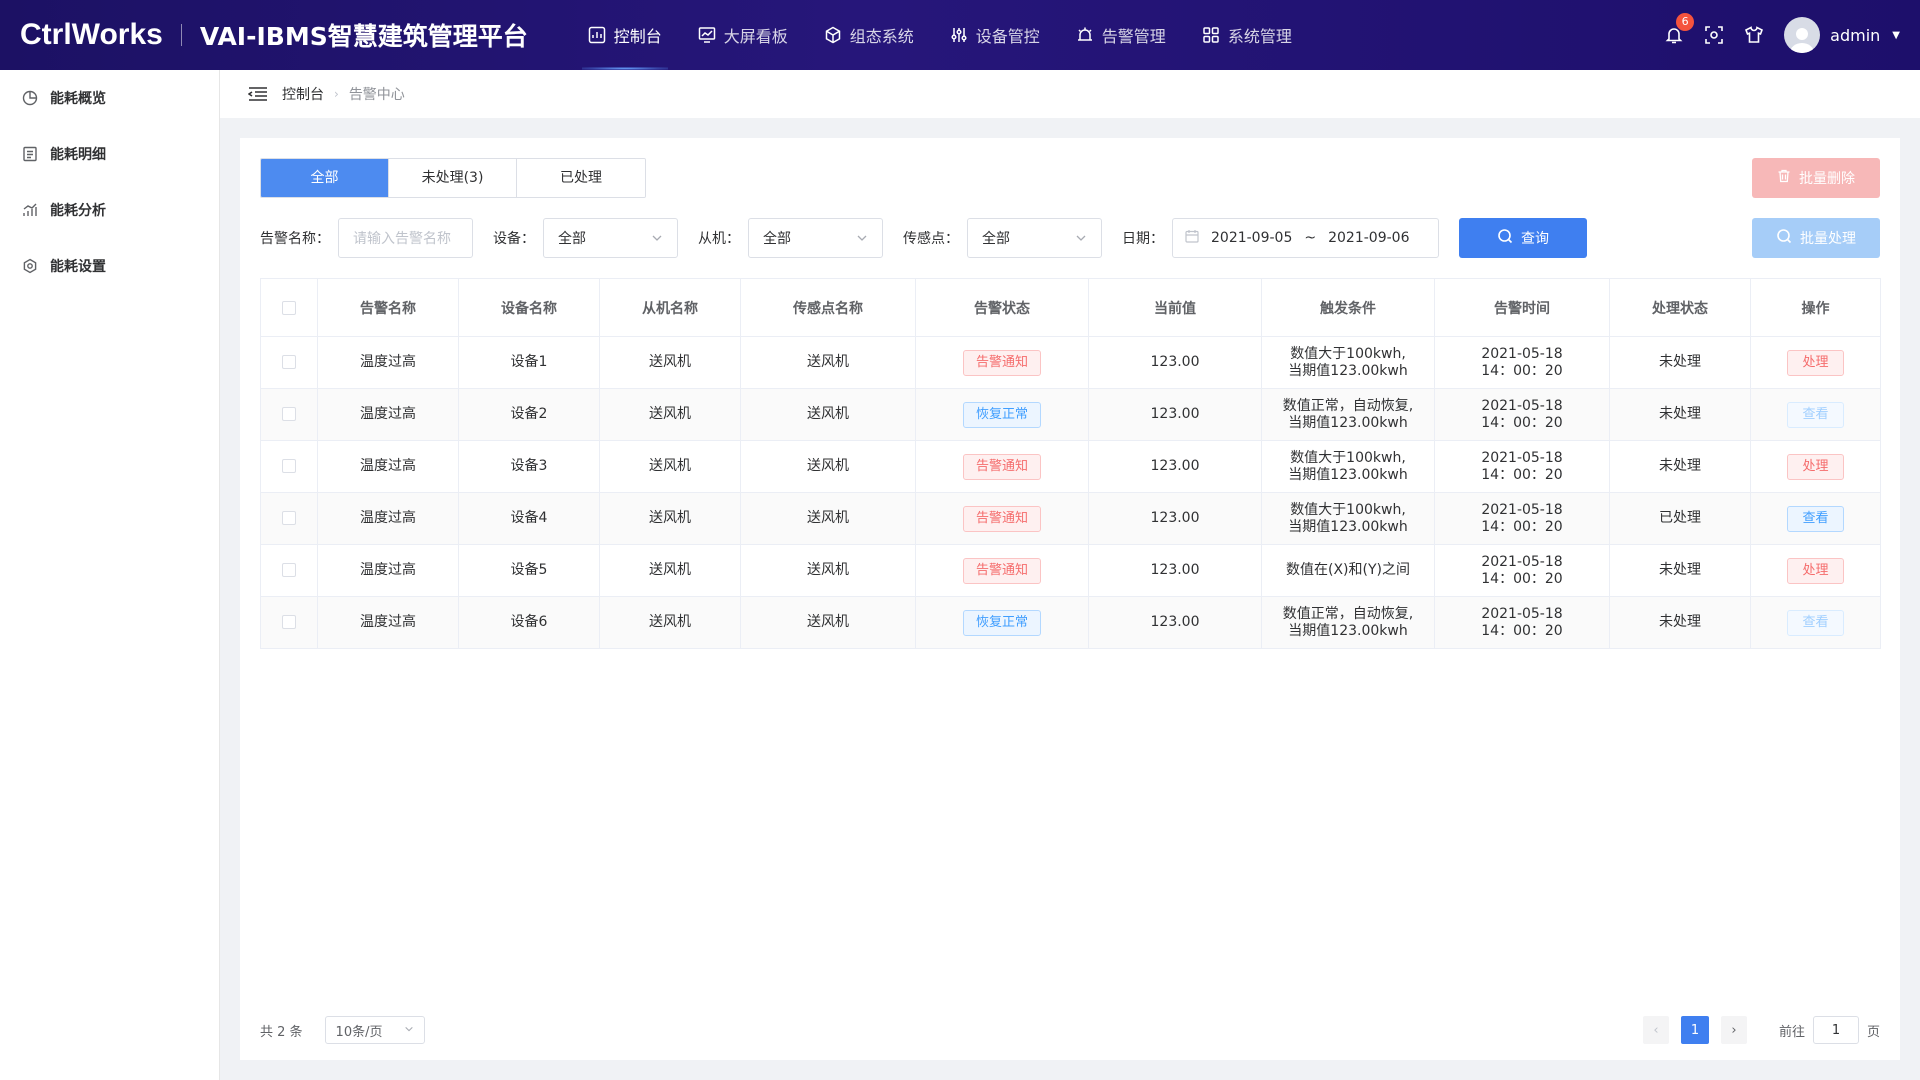 This screenshot has height=1080, width=1920. I want to click on sidebar-item-energy-settings: 能耗设置, so click(109, 266).